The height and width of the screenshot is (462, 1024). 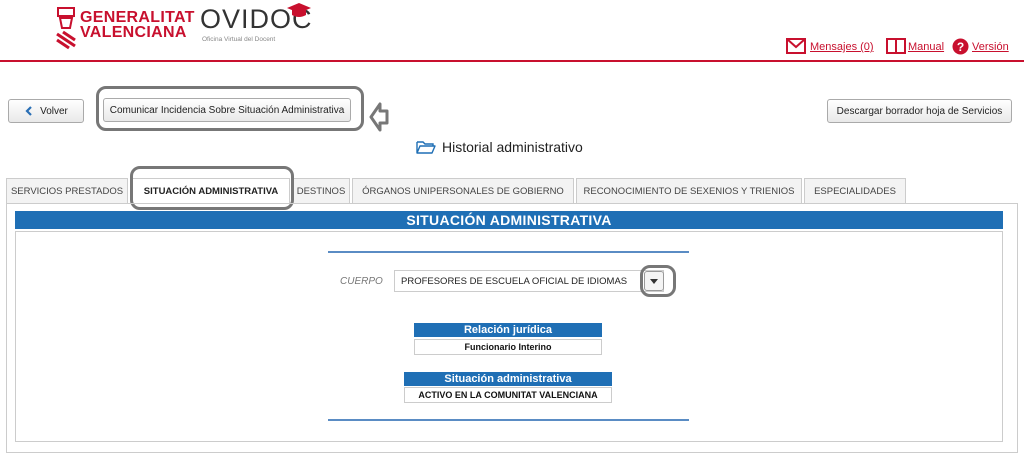 I want to click on ovidoc-subtitle: Oficina Virtual del Docent, so click(x=239, y=39).